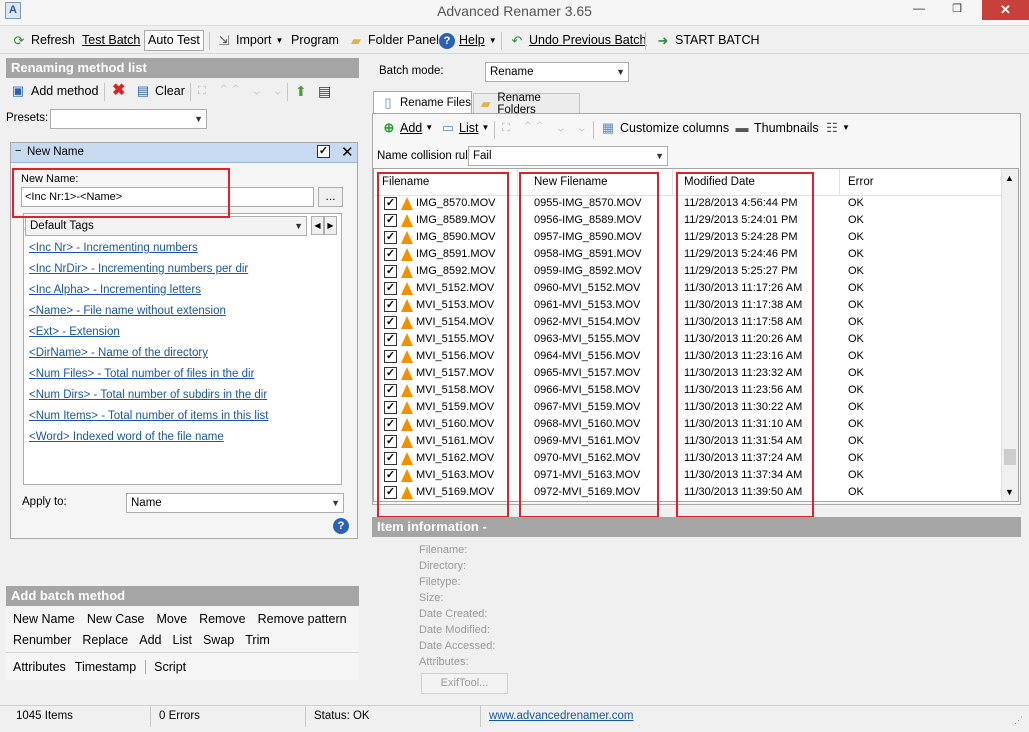  Describe the element at coordinates (324, 91) in the screenshot. I see `save-icon: ▤` at that location.